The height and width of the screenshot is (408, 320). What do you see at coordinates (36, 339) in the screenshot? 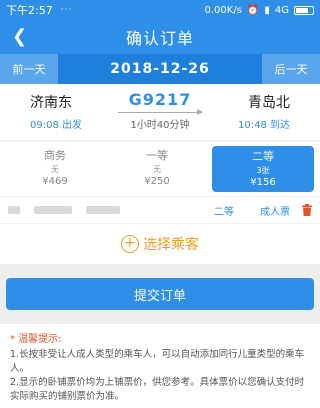
I see `tips-title: * 温馨提示:` at bounding box center [36, 339].